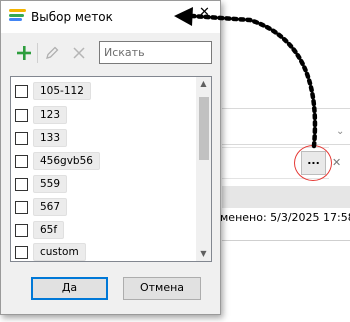 The image size is (350, 322). Describe the element at coordinates (62, 91) in the screenshot. I see `tag-label: 105-112` at that location.